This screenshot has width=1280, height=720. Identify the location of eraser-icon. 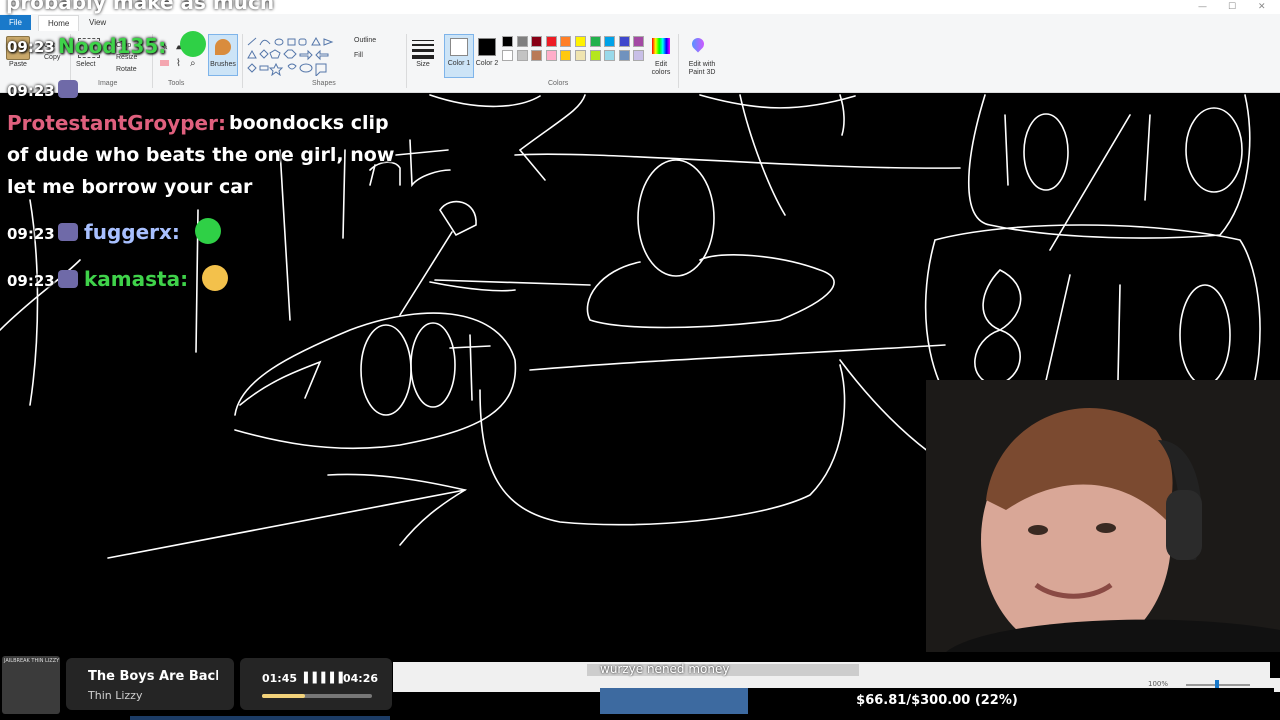
(164, 63).